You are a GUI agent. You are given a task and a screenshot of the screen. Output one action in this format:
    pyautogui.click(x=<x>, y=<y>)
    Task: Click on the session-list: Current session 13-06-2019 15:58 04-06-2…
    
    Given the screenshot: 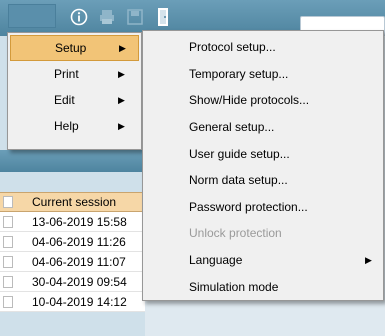 What is the action you would take?
    pyautogui.click(x=72, y=252)
    